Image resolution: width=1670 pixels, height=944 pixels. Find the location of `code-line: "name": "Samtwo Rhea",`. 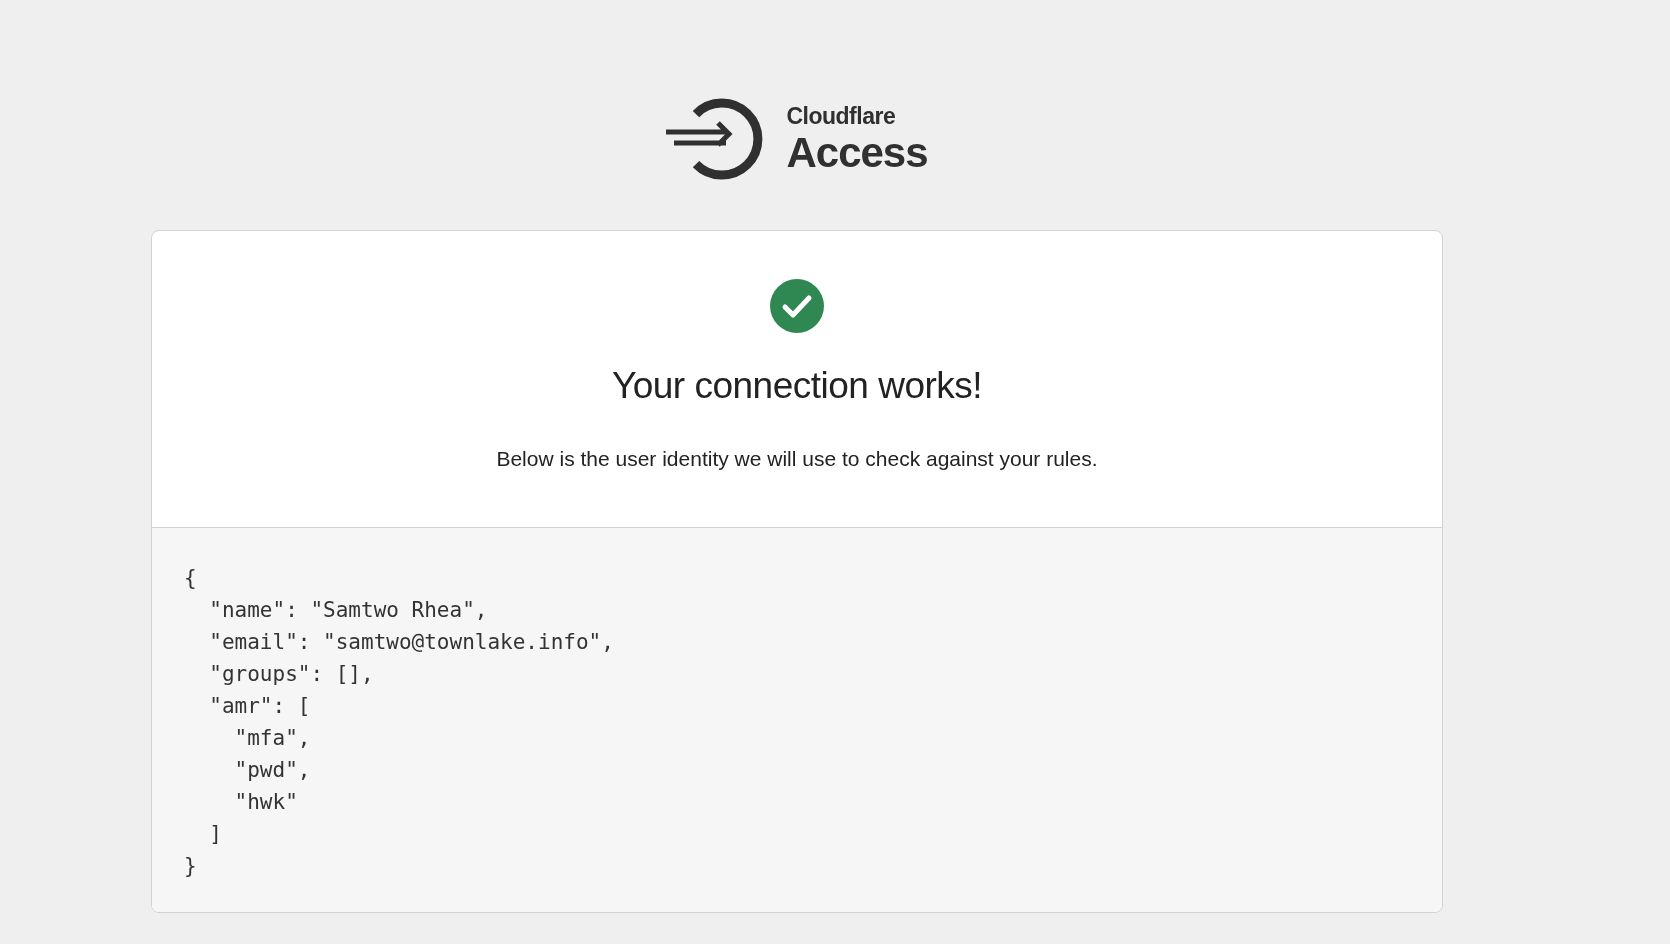

code-line: "name": "Samtwo Rhea", is located at coordinates (348, 610).